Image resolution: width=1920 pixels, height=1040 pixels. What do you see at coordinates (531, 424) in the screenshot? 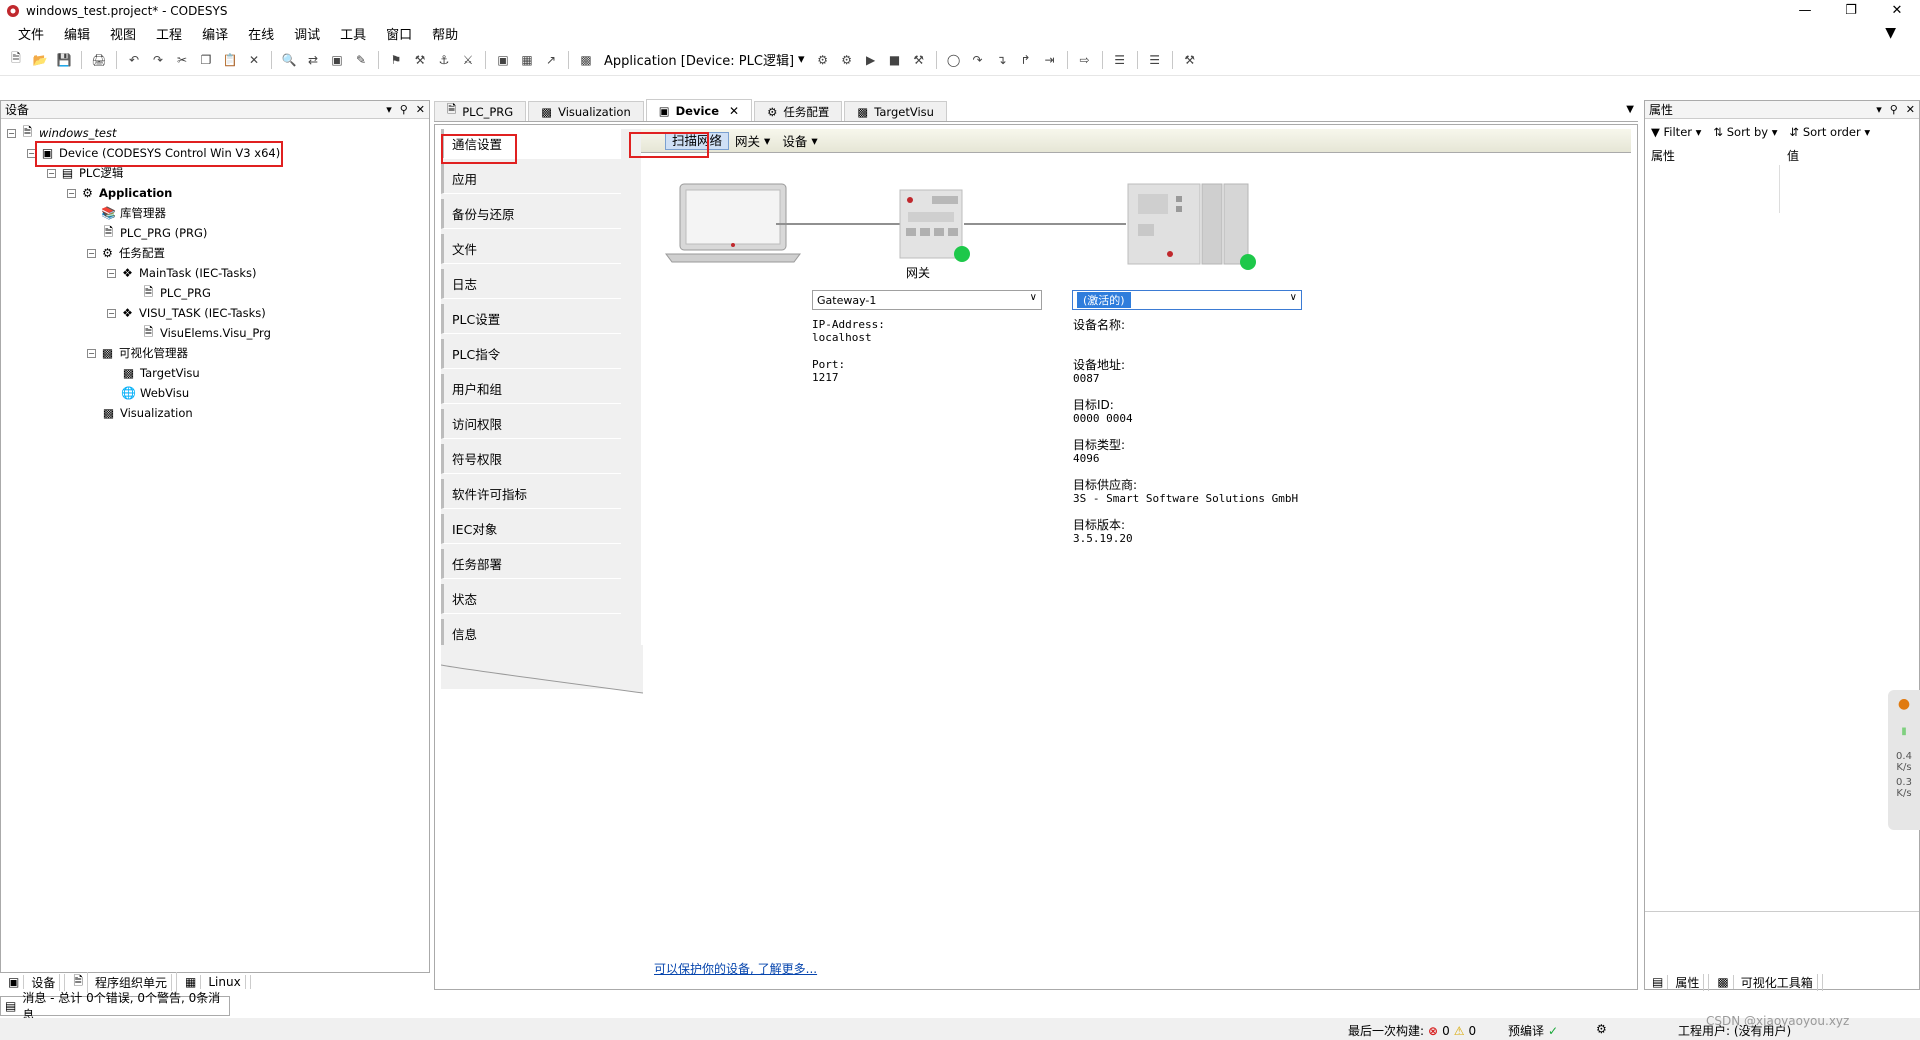
I see `nav-access-rights: 访问权限` at bounding box center [531, 424].